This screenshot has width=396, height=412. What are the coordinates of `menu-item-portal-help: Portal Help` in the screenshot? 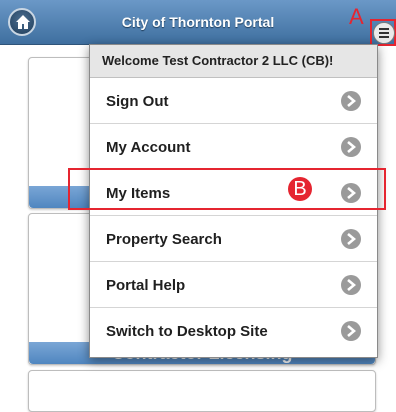 It's located at (233, 285).